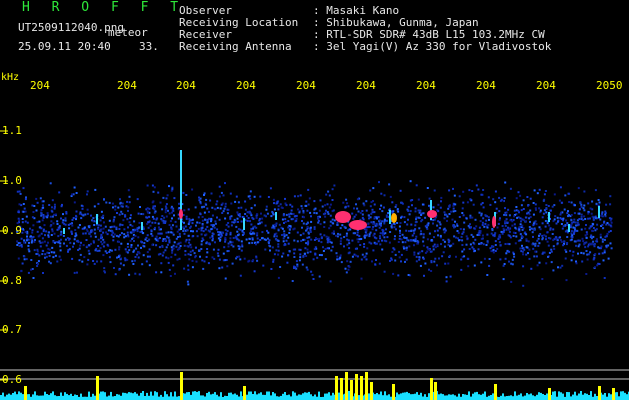 The image size is (629, 400). I want to click on unit-label: kHz, so click(10, 77).